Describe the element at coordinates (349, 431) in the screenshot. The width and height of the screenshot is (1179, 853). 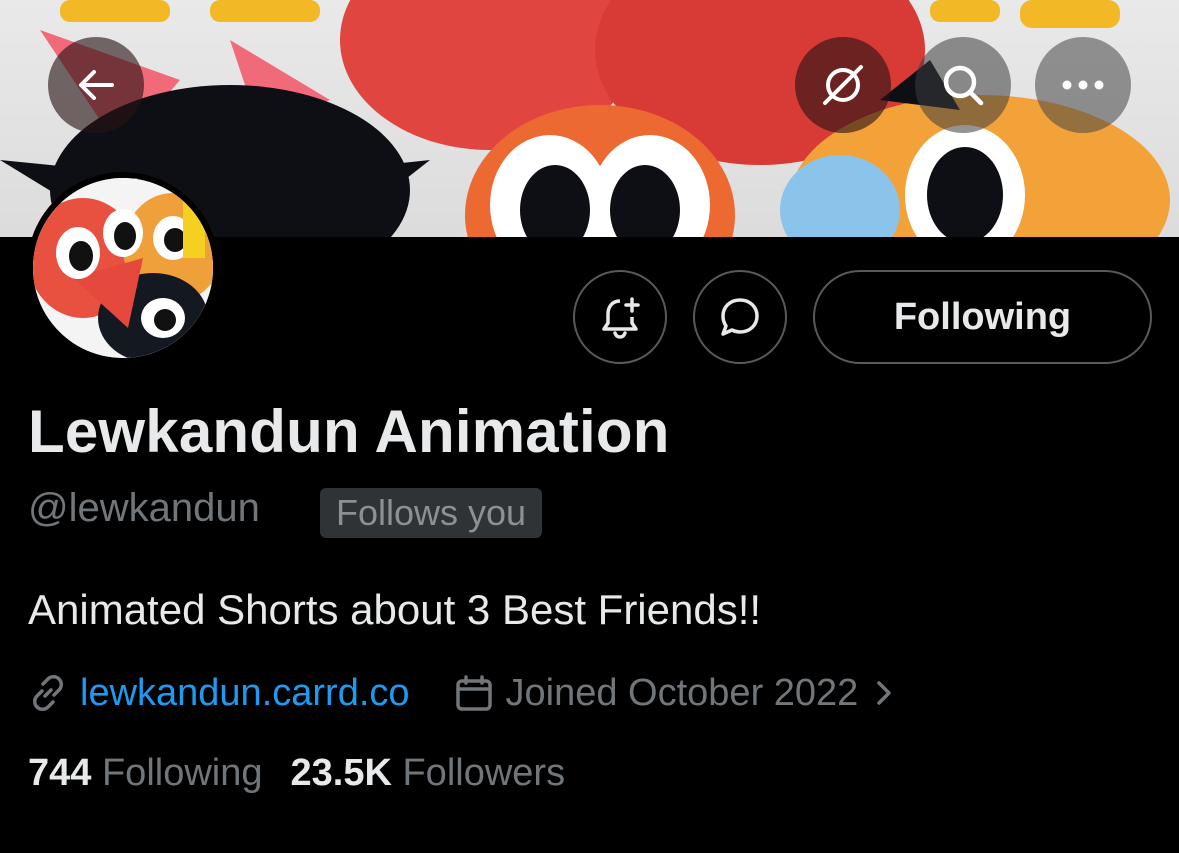
I see `display-name: Lewkandun Animation` at that location.